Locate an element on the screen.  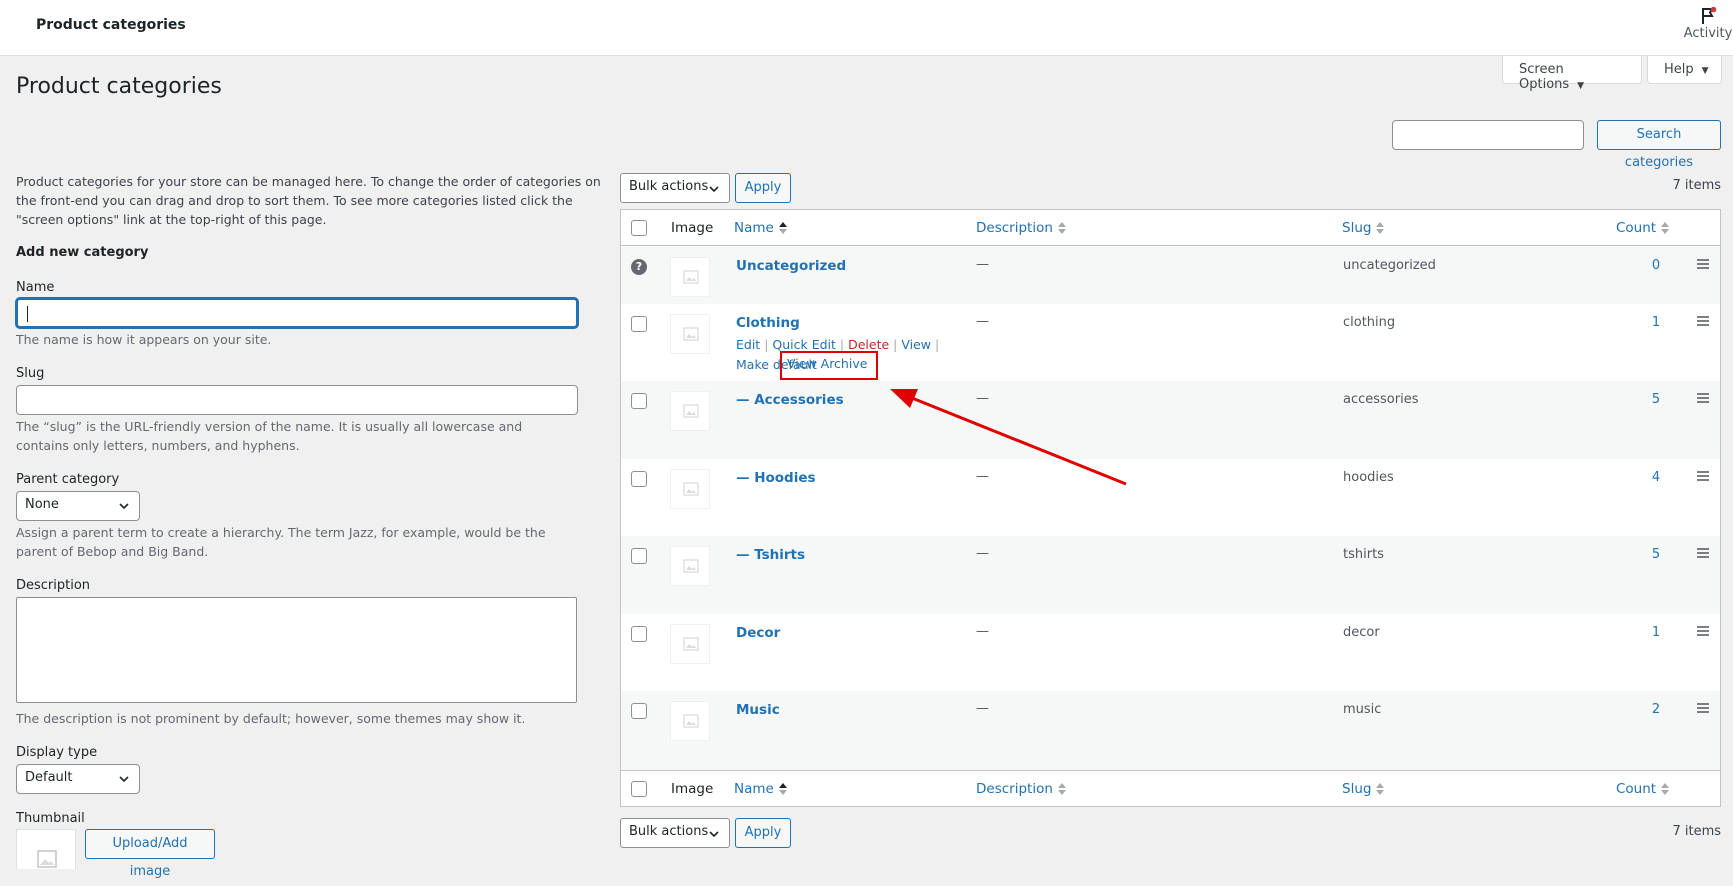
category-count-link: 2 is located at coordinates (1656, 709).